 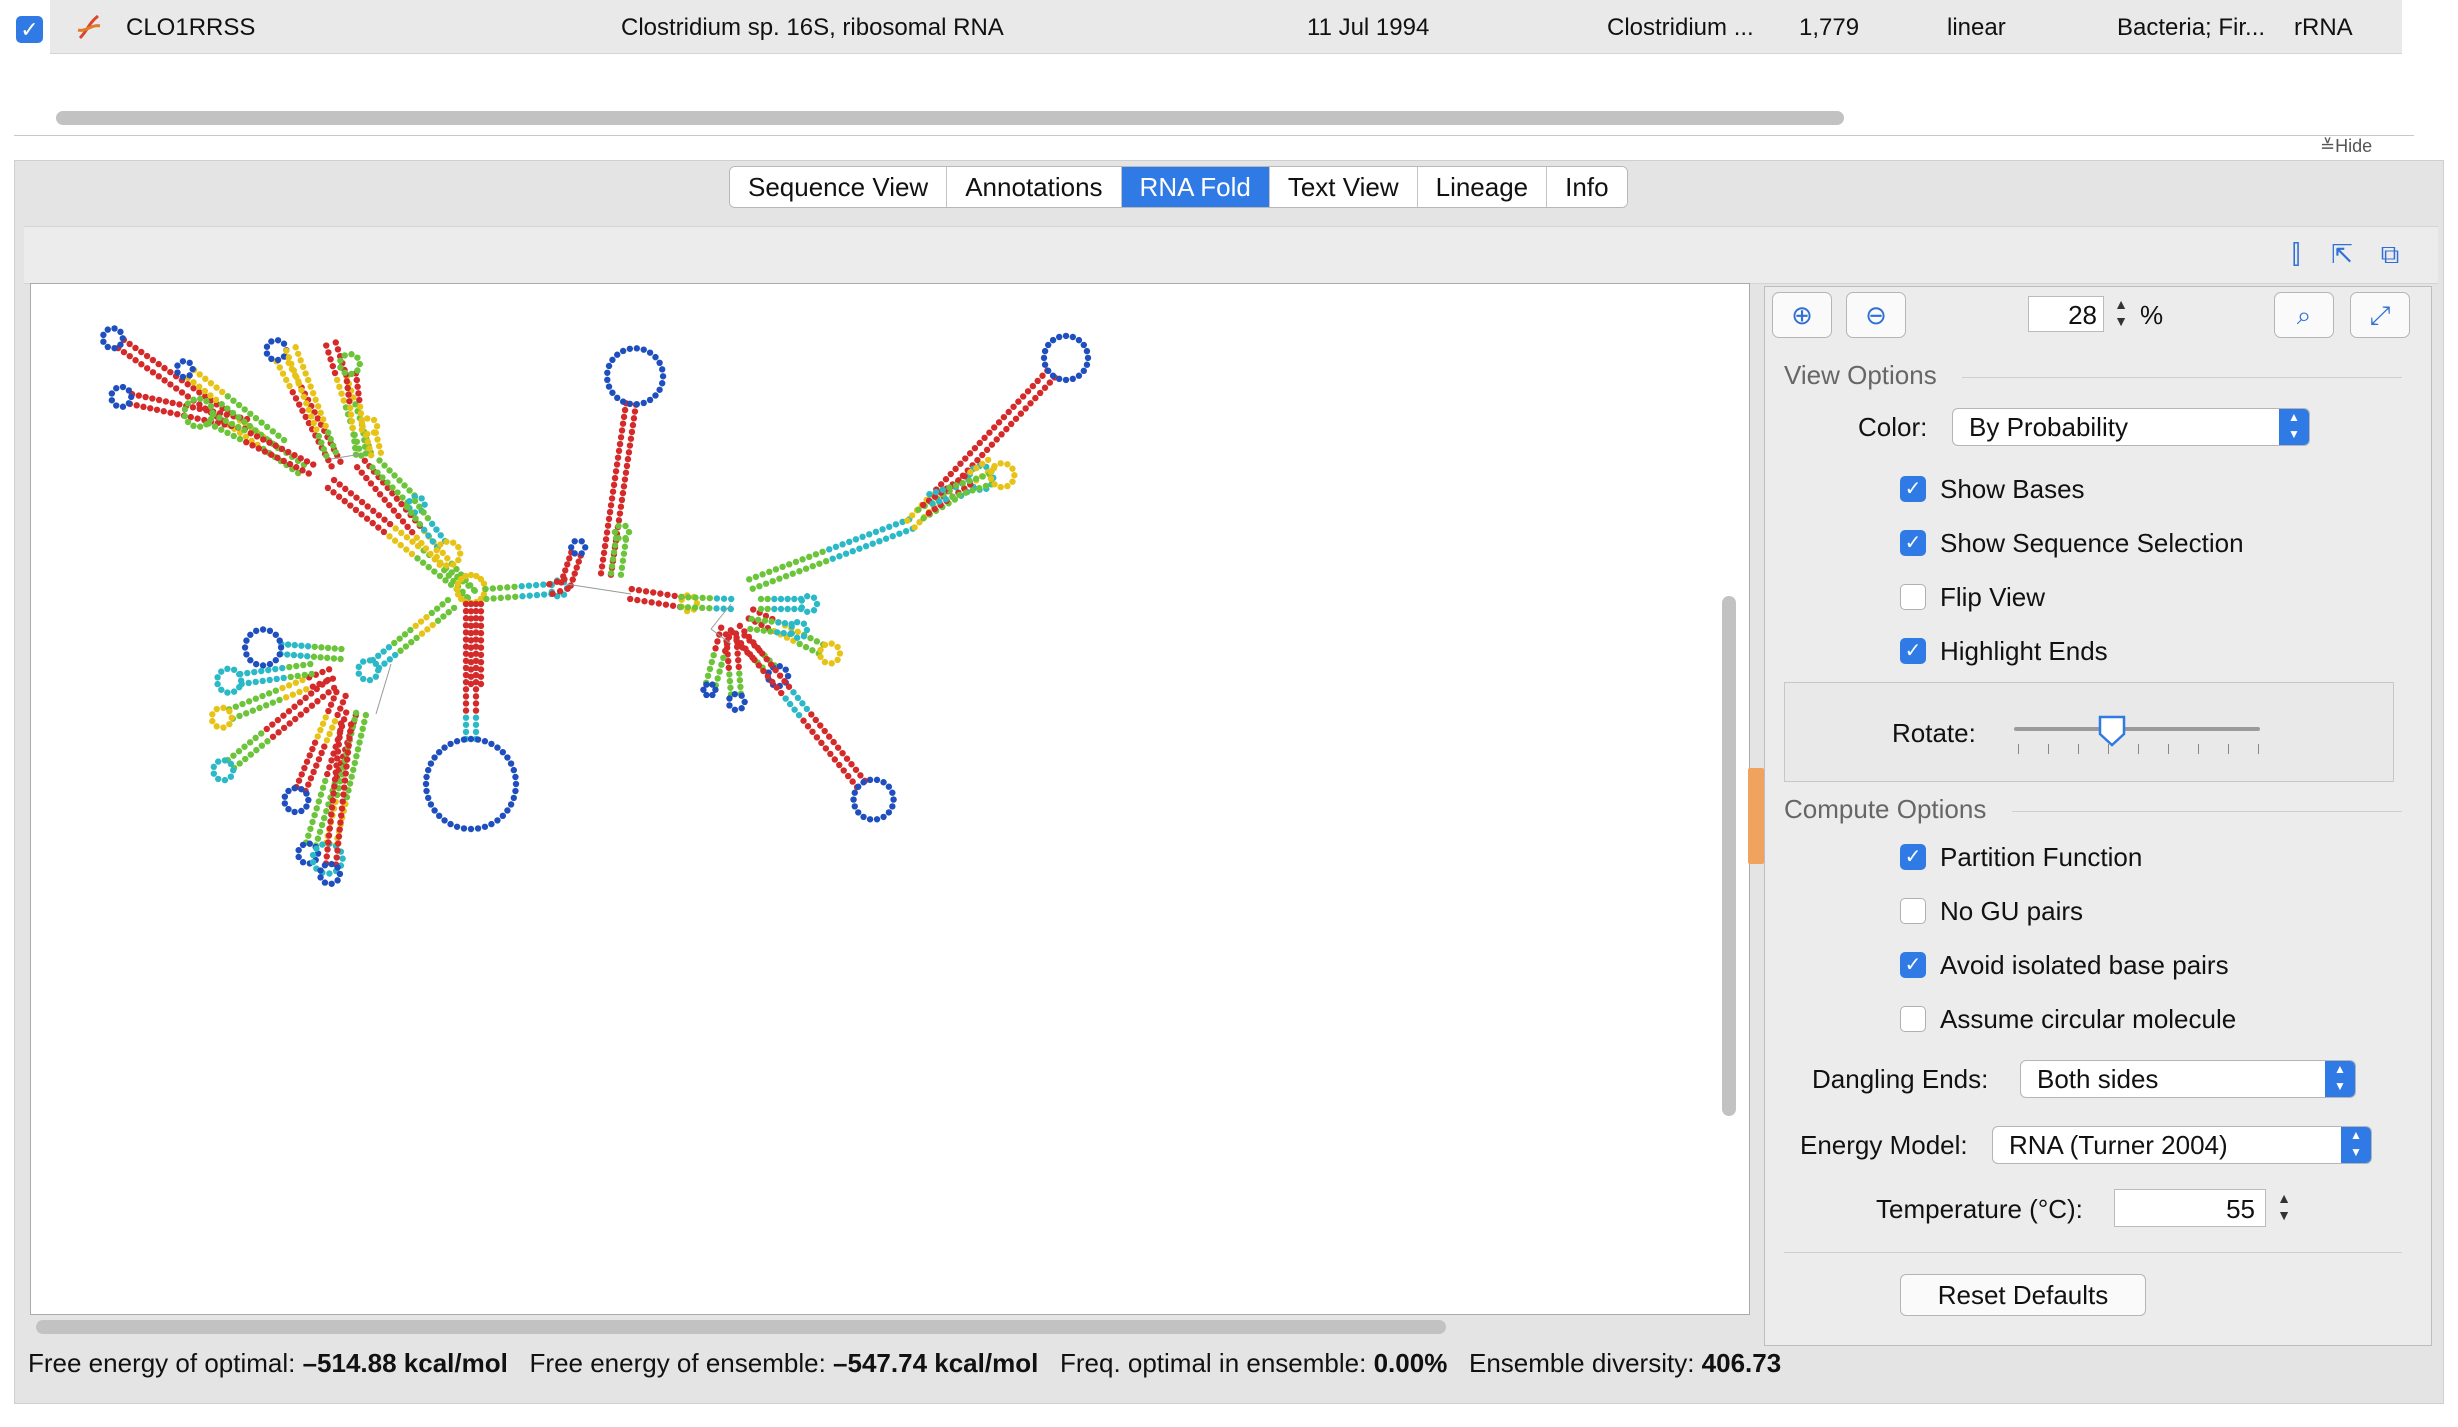 What do you see at coordinates (2118, 1145) in the screenshot?
I see `energy-model-value: RNA (Turner 2004)` at bounding box center [2118, 1145].